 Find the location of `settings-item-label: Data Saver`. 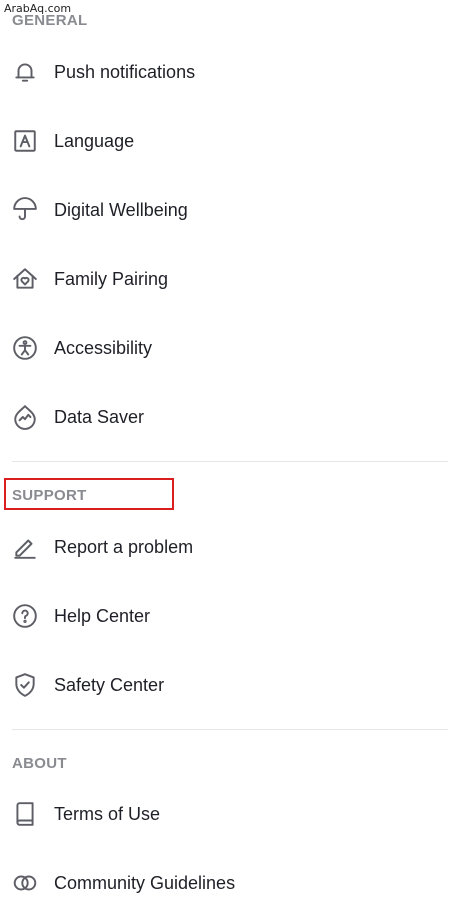

settings-item-label: Data Saver is located at coordinates (99, 416).